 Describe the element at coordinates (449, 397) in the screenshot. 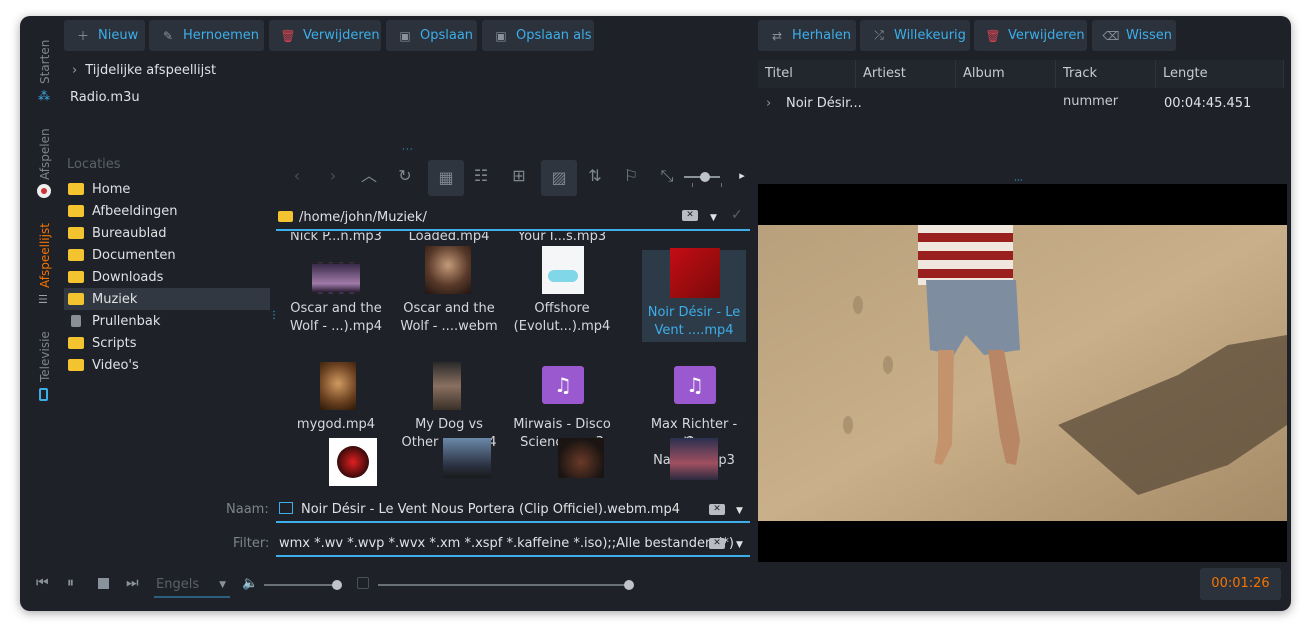

I see `file-item: My Dog vs Other ...g.mp4` at that location.